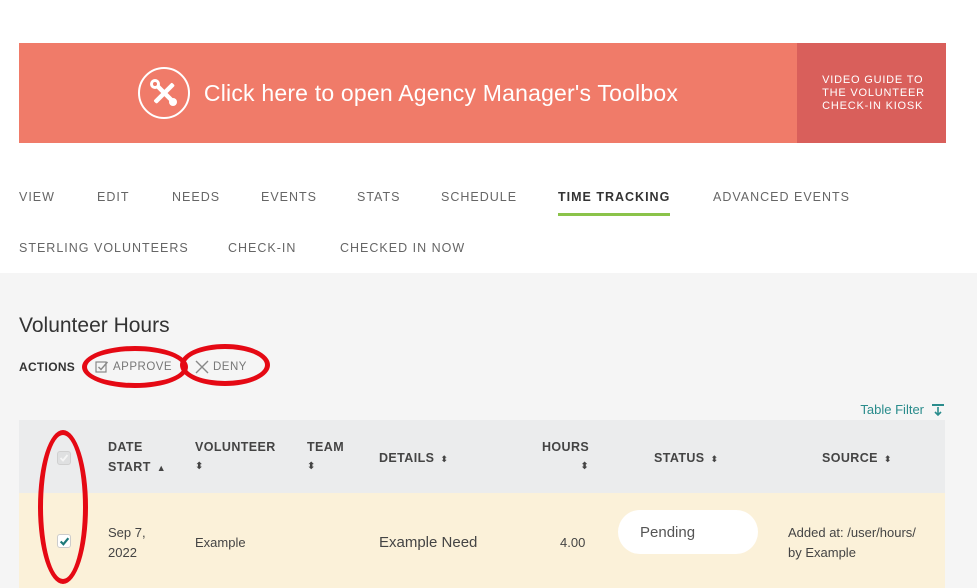 This screenshot has height=588, width=977. What do you see at coordinates (102, 367) in the screenshot?
I see `checkbox-check-icon` at bounding box center [102, 367].